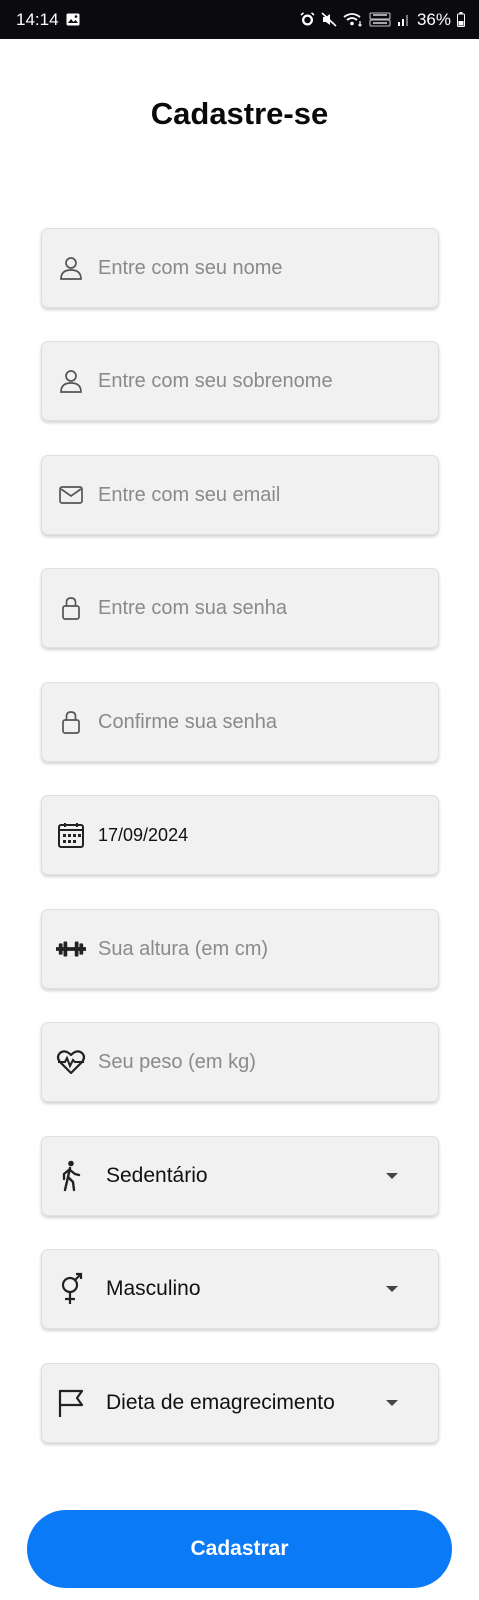 The width and height of the screenshot is (479, 1600). I want to click on height-field: Sua altura (em cm), so click(240, 949).